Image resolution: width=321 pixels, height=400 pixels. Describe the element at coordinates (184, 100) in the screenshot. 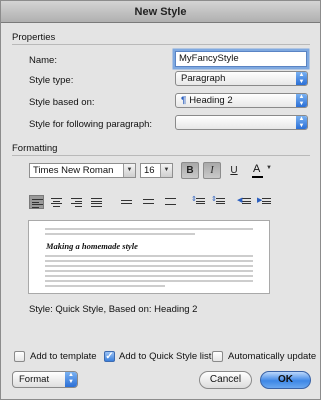

I see `paragraph-mark-icon: ¶` at that location.